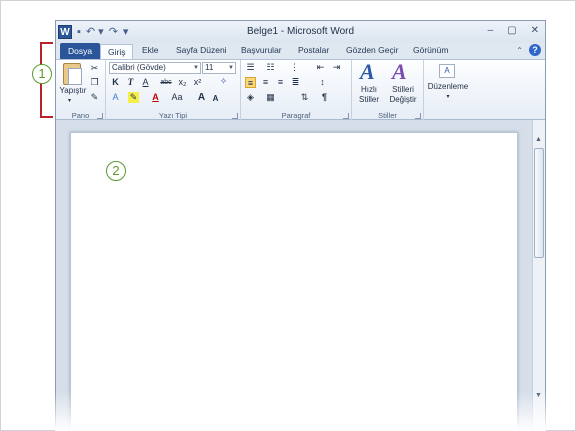 The width and height of the screenshot is (576, 431). What do you see at coordinates (304, 97) in the screenshot?
I see `sort-icon: ⇅` at bounding box center [304, 97].